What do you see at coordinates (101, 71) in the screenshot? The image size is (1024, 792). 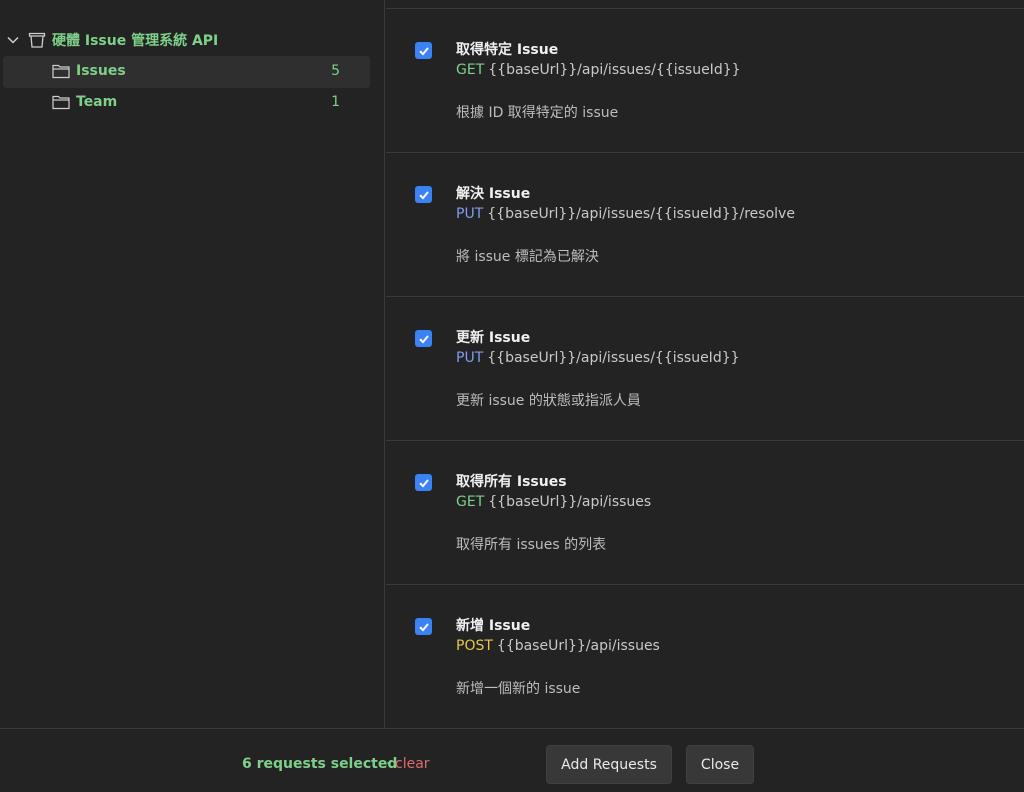 I see `folder-label: Issues` at bounding box center [101, 71].